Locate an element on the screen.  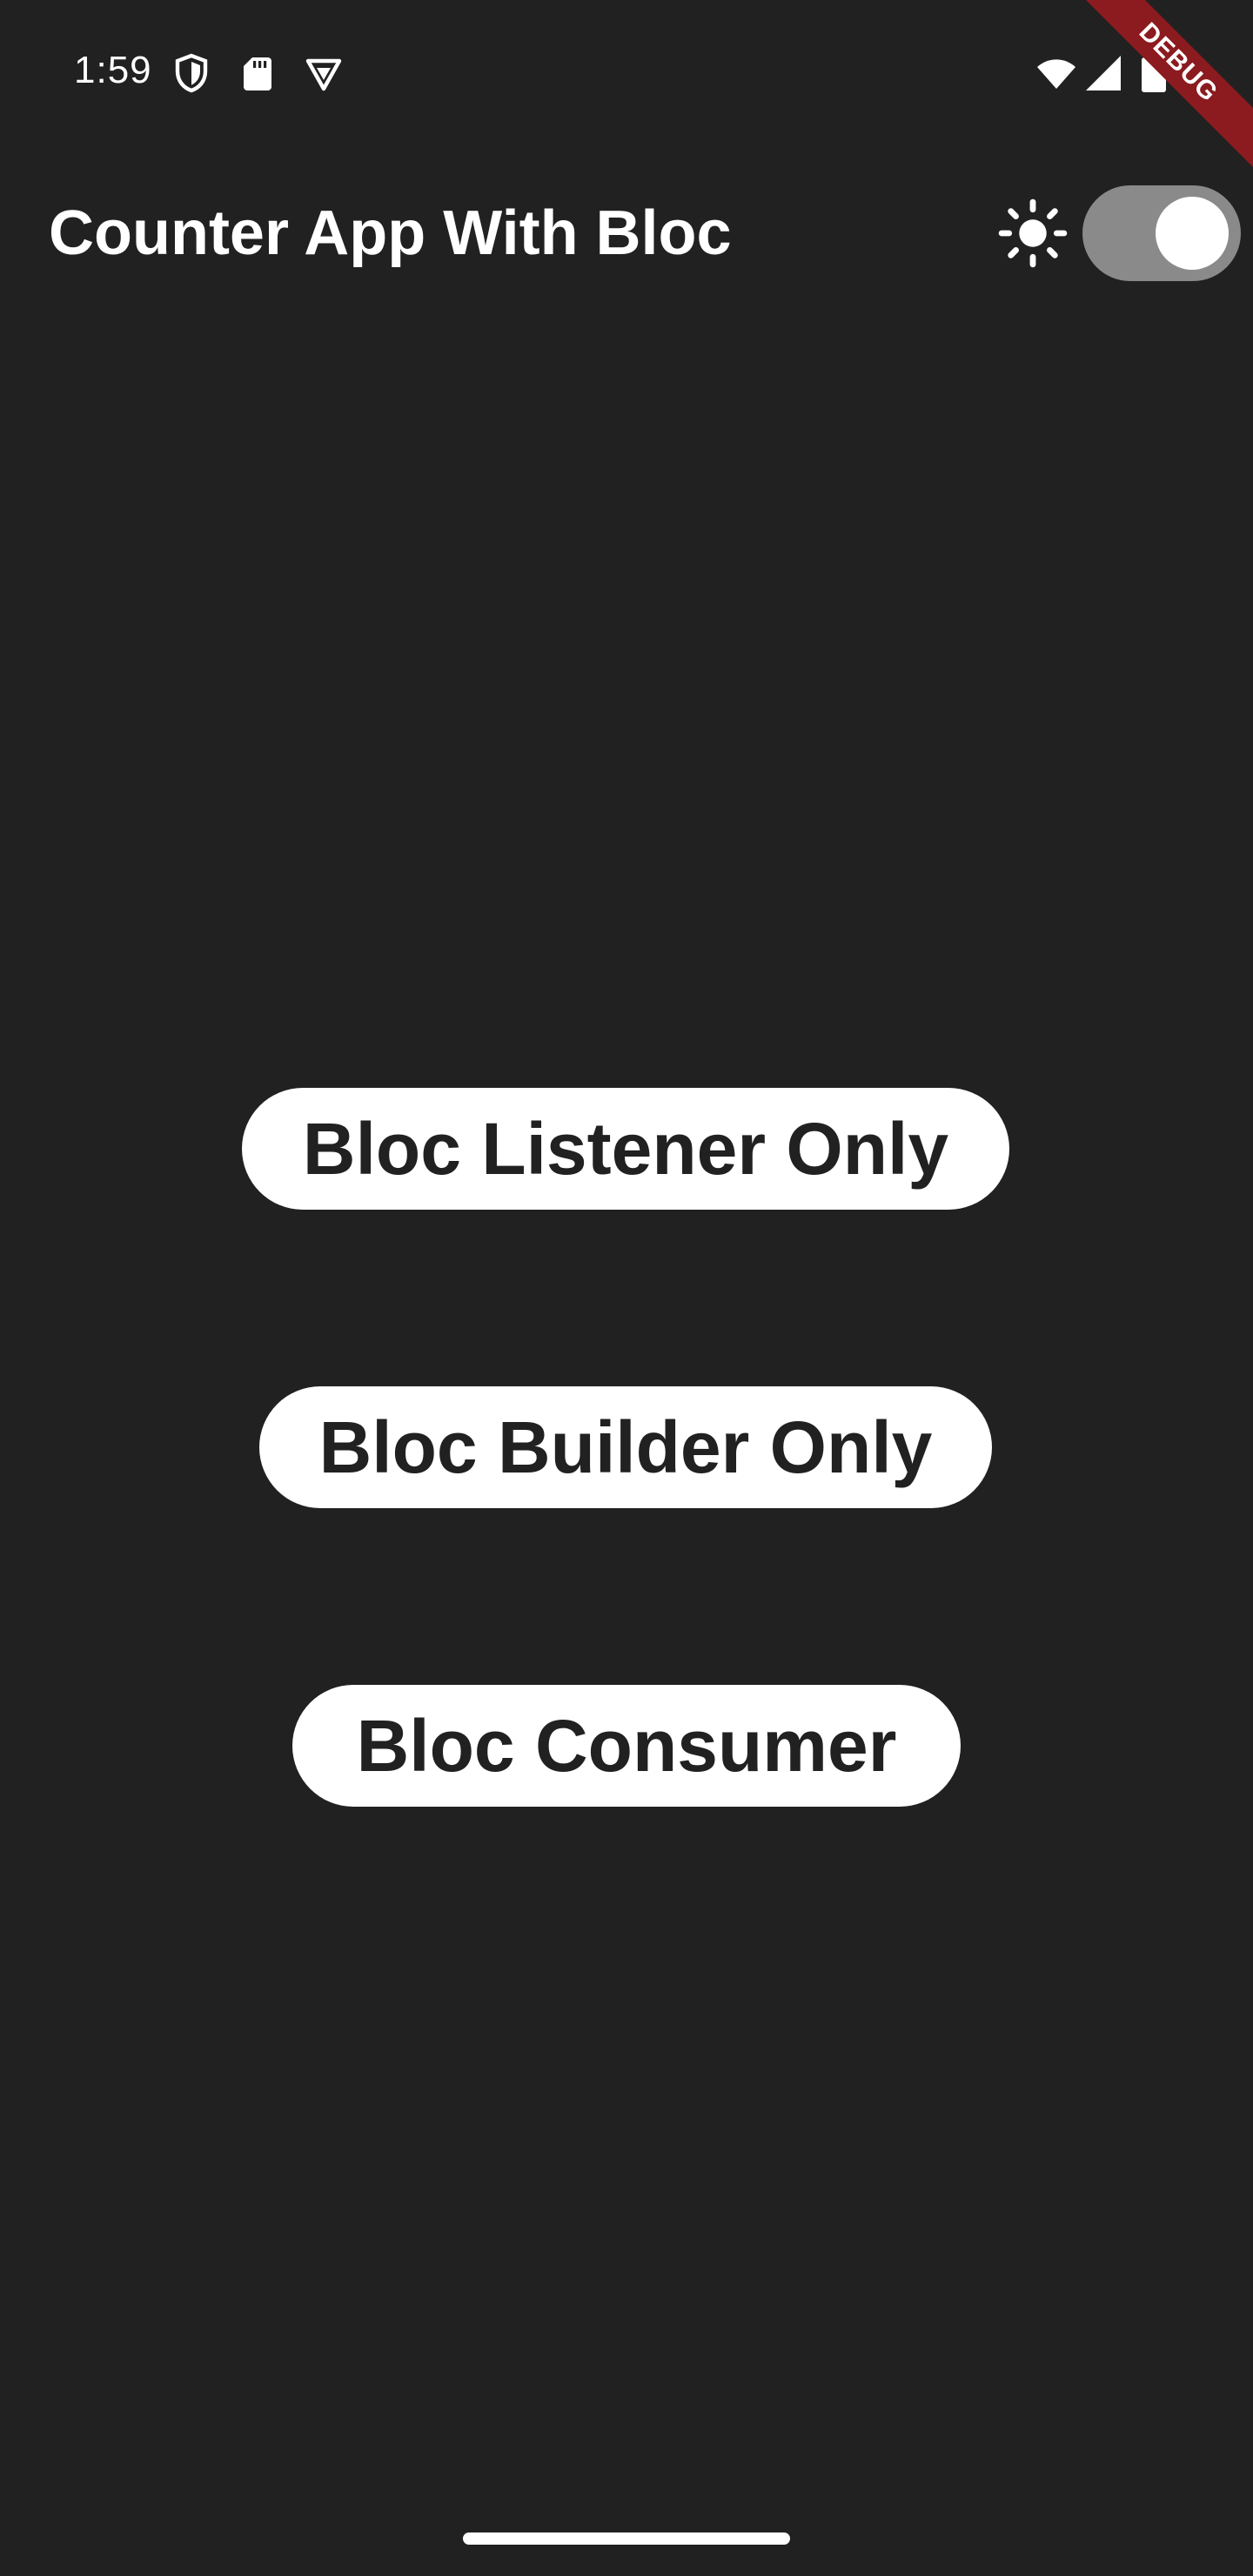
bloc-builder-button: Bloc Builder Only is located at coordinates (625, 1447).